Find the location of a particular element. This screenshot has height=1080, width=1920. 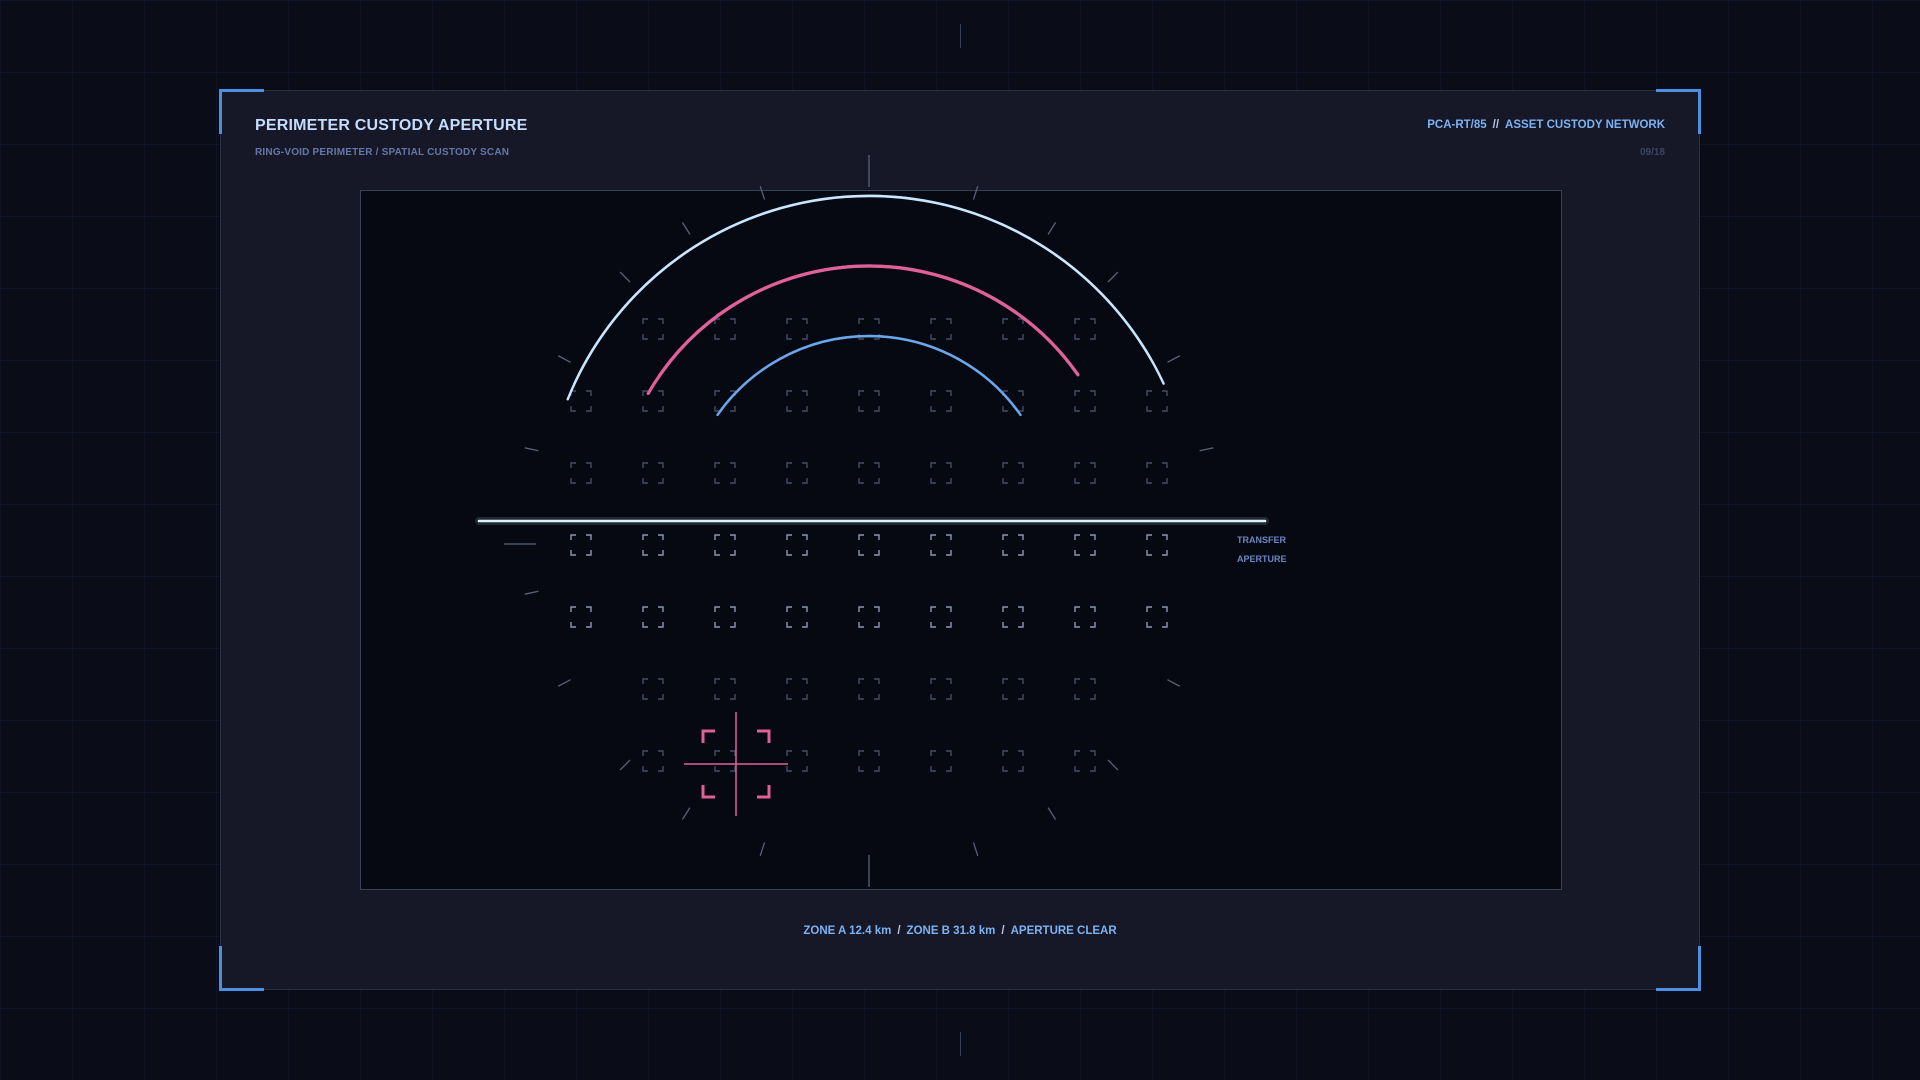

aperture-label-line1: TRANSFER is located at coordinates (1261, 540).